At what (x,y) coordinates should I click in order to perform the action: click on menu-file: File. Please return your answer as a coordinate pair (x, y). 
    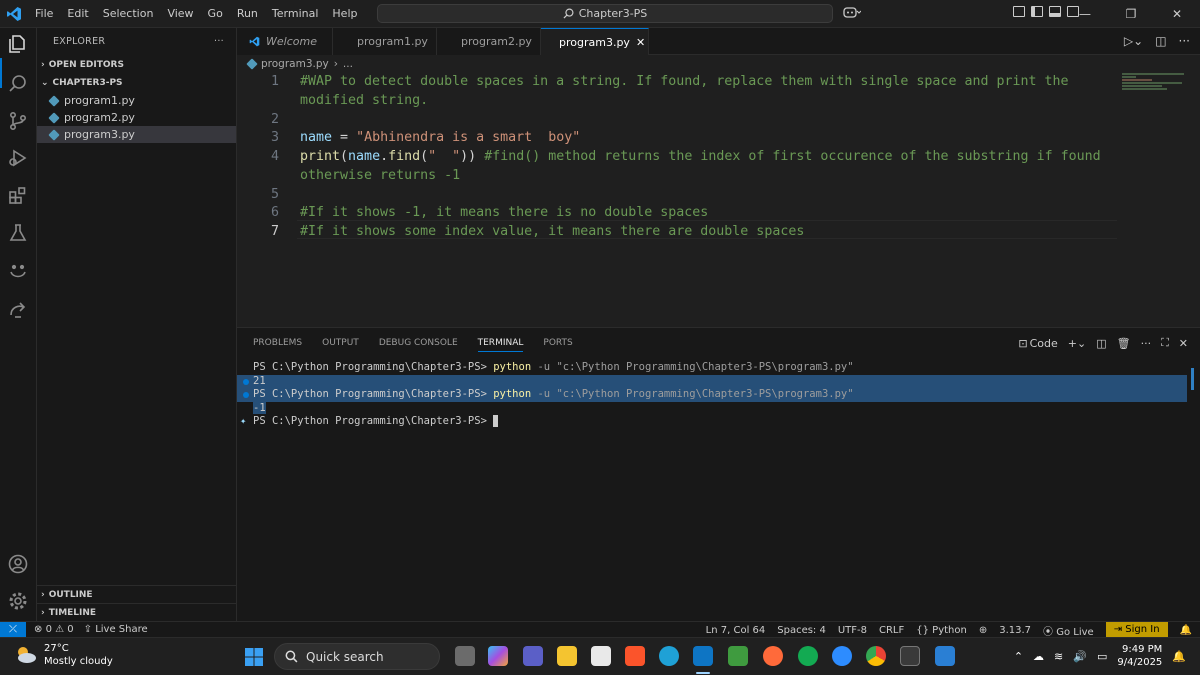
    Looking at the image, I should click on (44, 14).